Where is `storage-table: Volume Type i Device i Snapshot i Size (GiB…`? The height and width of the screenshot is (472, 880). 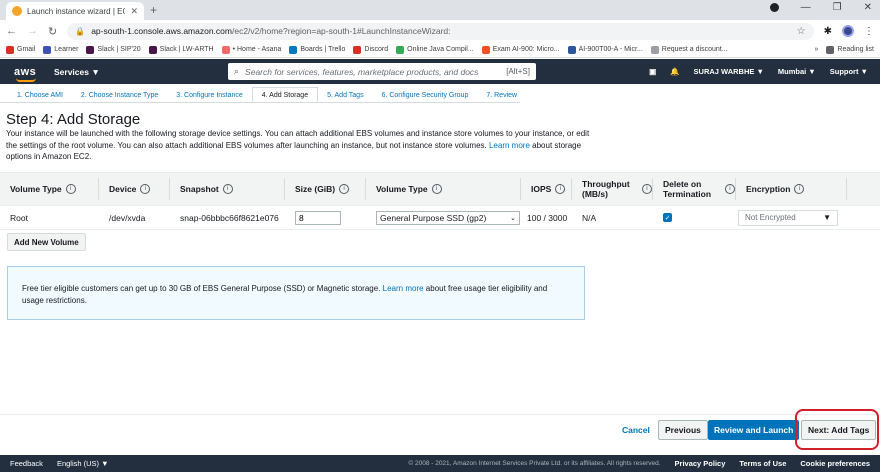
storage-table: Volume Type i Device i Snapshot i Size (GiB… is located at coordinates (440, 201).